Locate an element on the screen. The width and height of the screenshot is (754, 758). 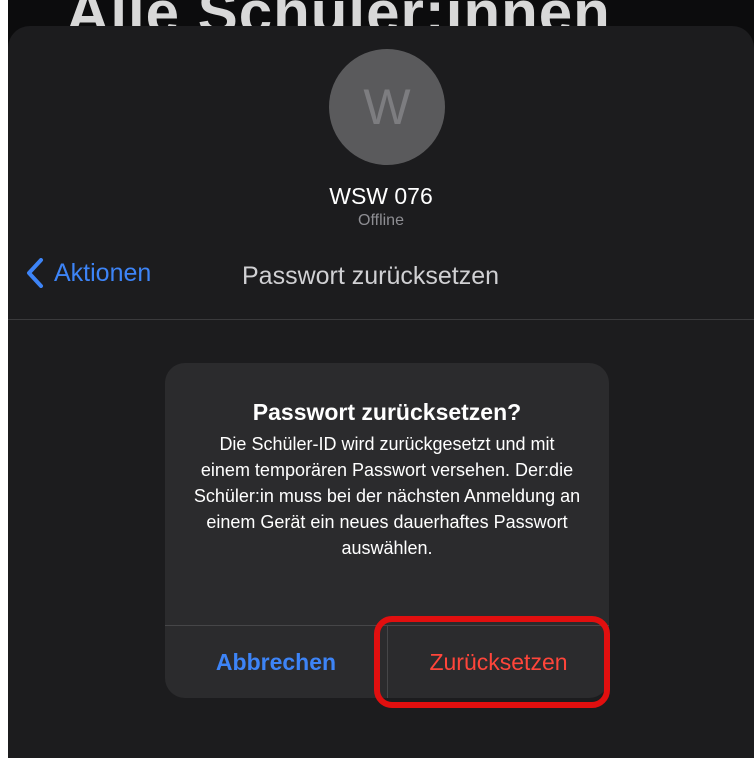
avatar-initial: W is located at coordinates (387, 107).